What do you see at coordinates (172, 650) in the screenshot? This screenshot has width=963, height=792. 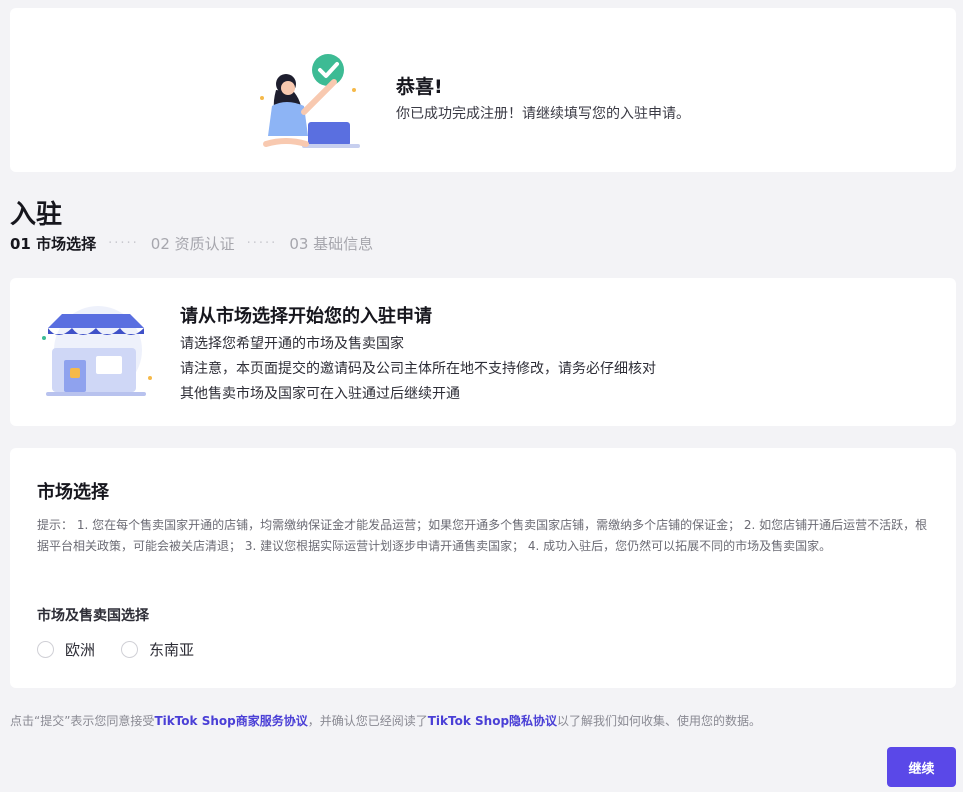 I see `radio-label-southeast-asia: 东南亚` at bounding box center [172, 650].